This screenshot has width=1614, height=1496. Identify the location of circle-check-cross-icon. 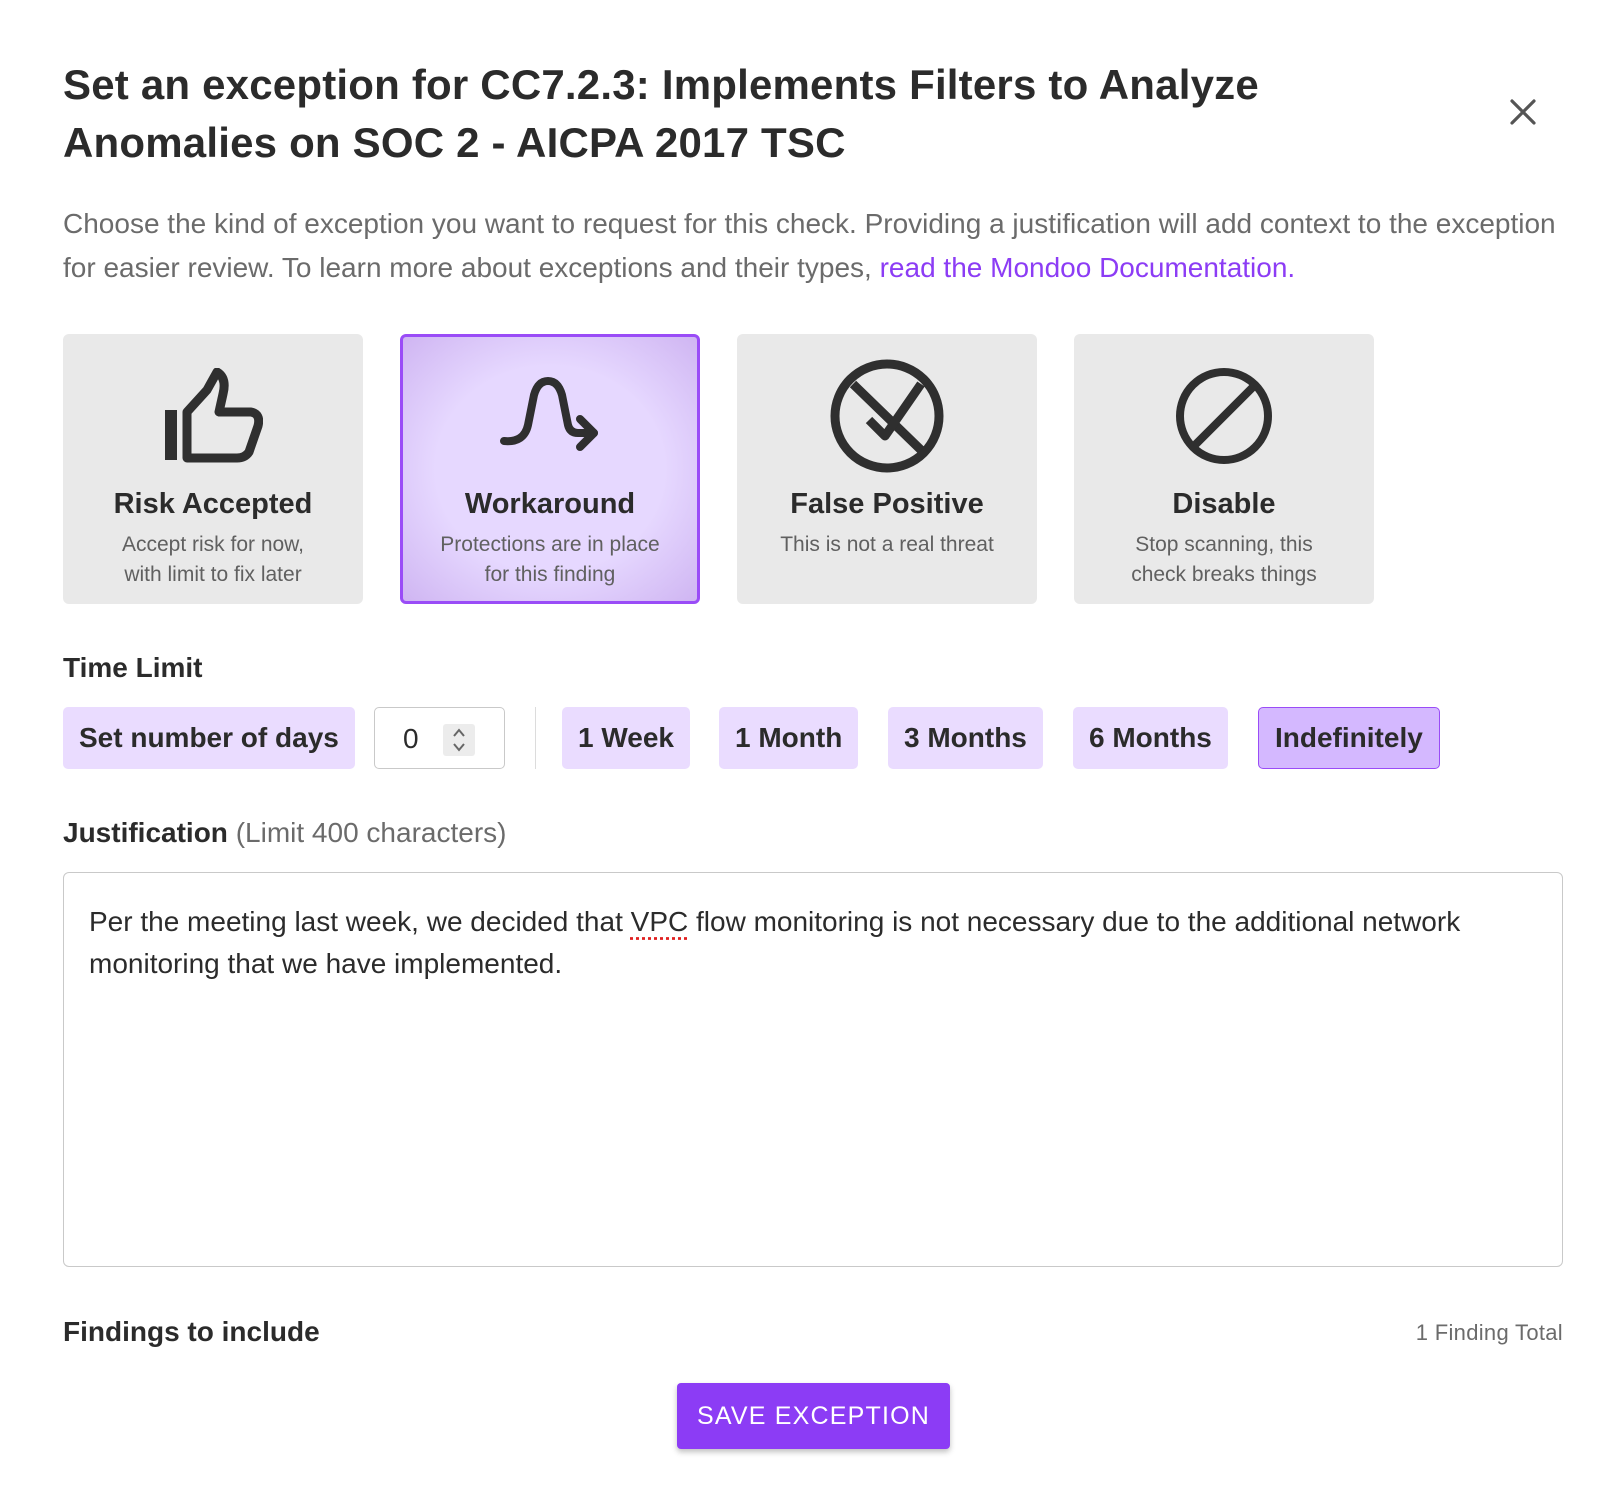
(887, 416).